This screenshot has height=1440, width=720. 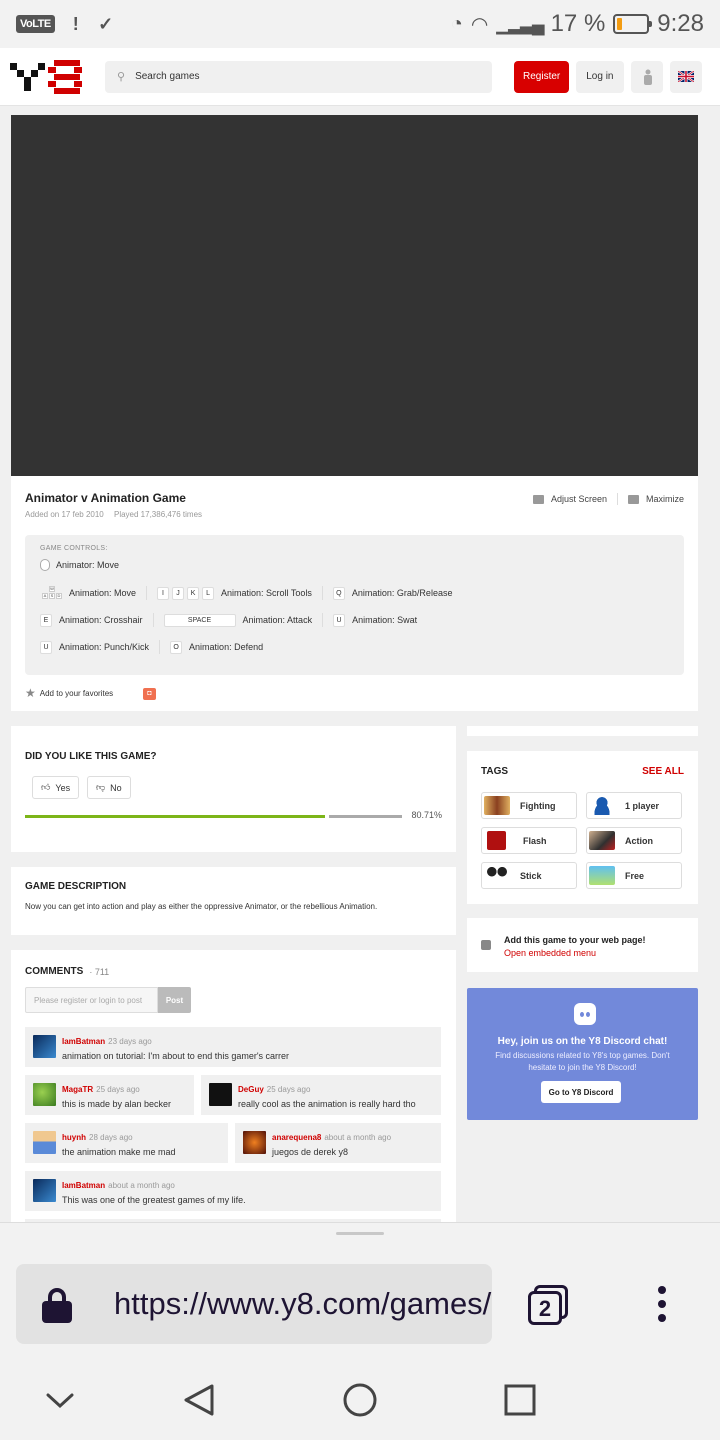 What do you see at coordinates (47, 76) in the screenshot?
I see `y8-logo` at bounding box center [47, 76].